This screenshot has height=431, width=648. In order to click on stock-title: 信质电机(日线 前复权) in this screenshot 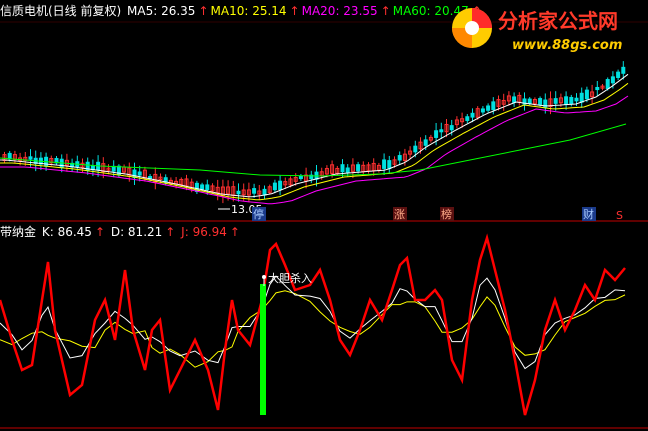, I will do `click(61, 11)`.